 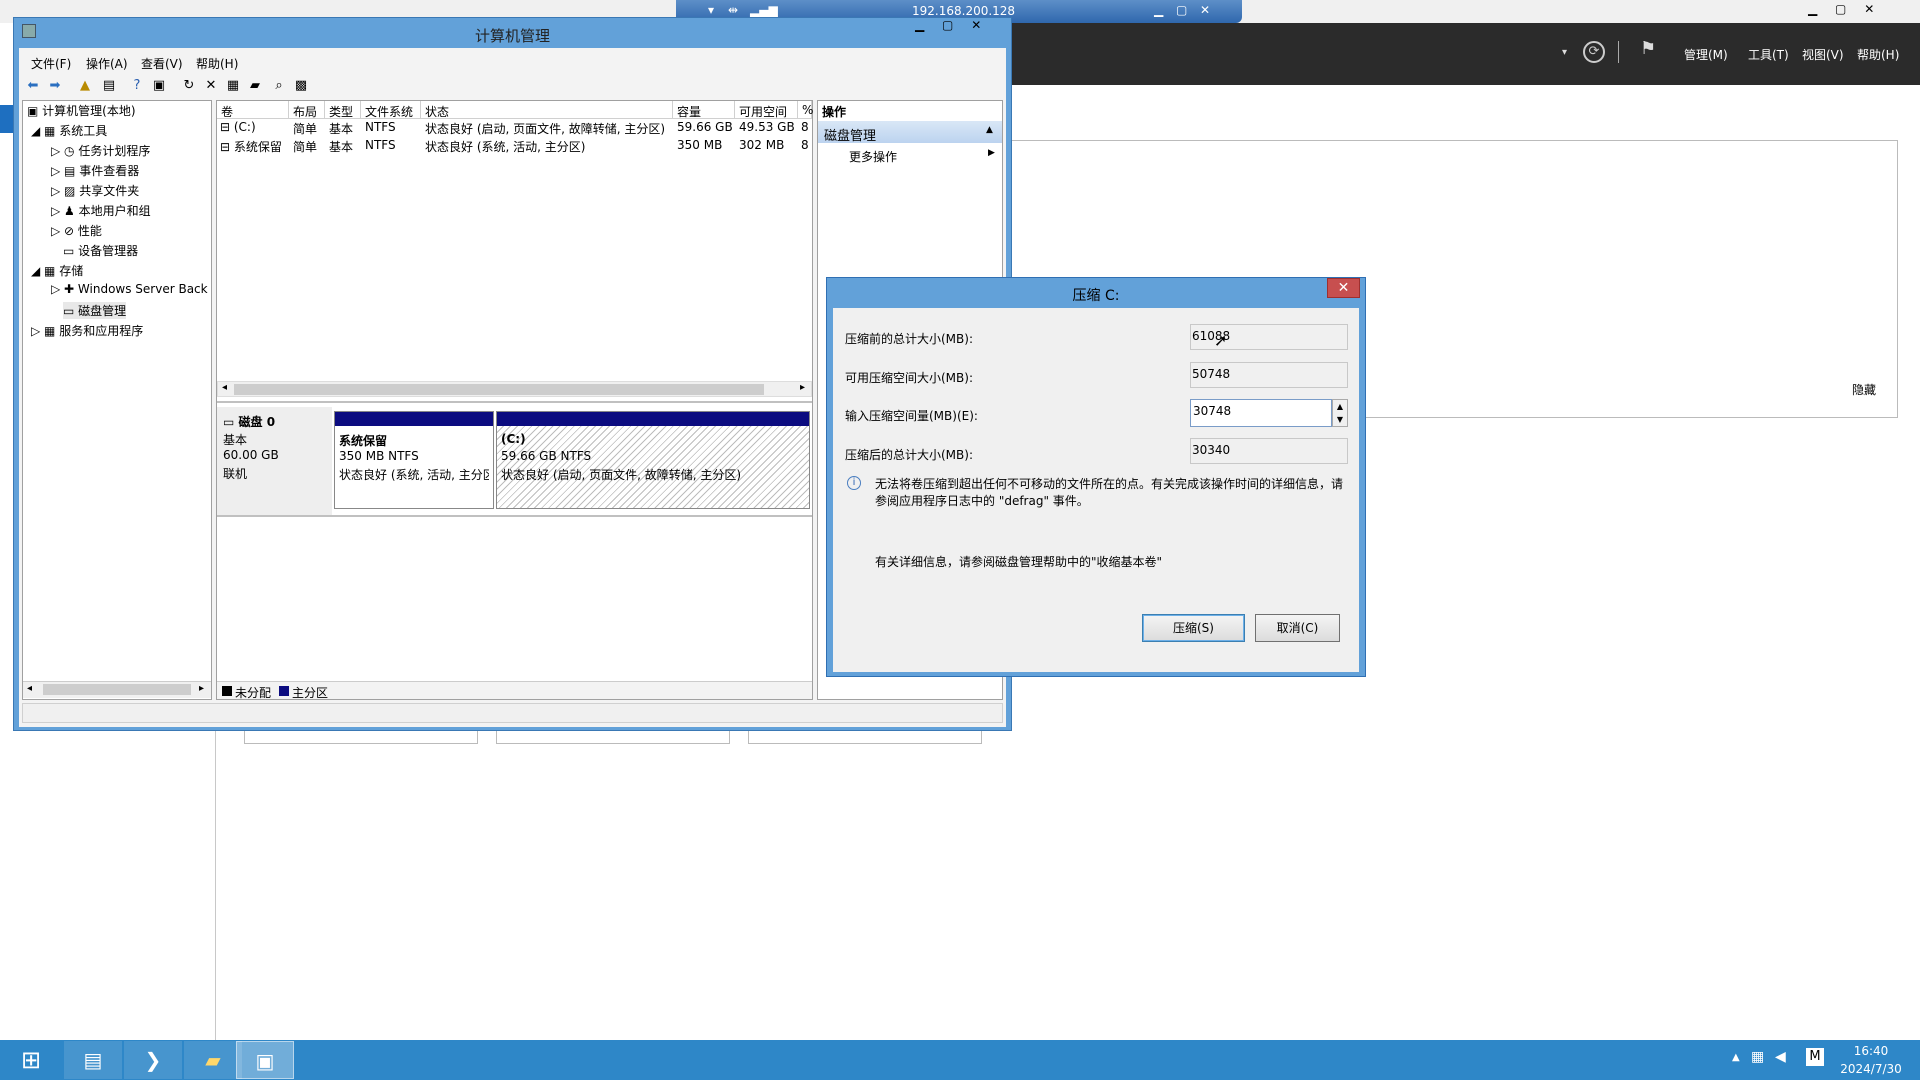 What do you see at coordinates (1706, 54) in the screenshot?
I see `sm-menu-manage: 管理(M)` at bounding box center [1706, 54].